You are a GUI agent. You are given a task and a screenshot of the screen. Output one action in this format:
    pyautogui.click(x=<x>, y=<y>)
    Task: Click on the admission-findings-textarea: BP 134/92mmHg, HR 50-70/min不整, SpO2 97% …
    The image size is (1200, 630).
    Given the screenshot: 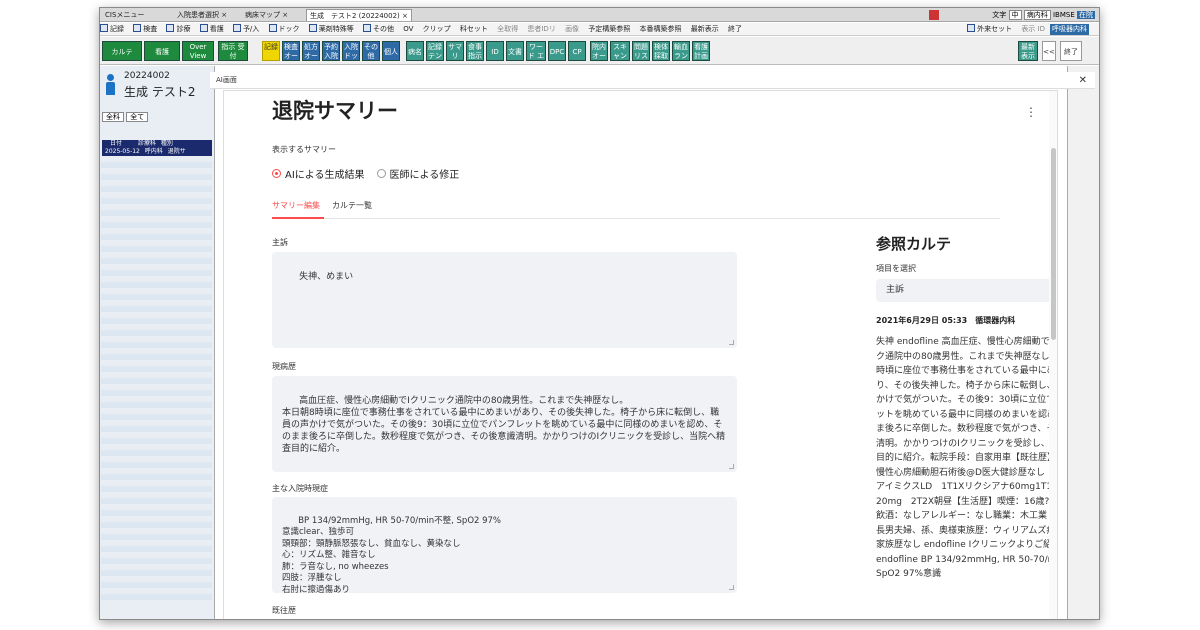 What is the action you would take?
    pyautogui.click(x=504, y=545)
    